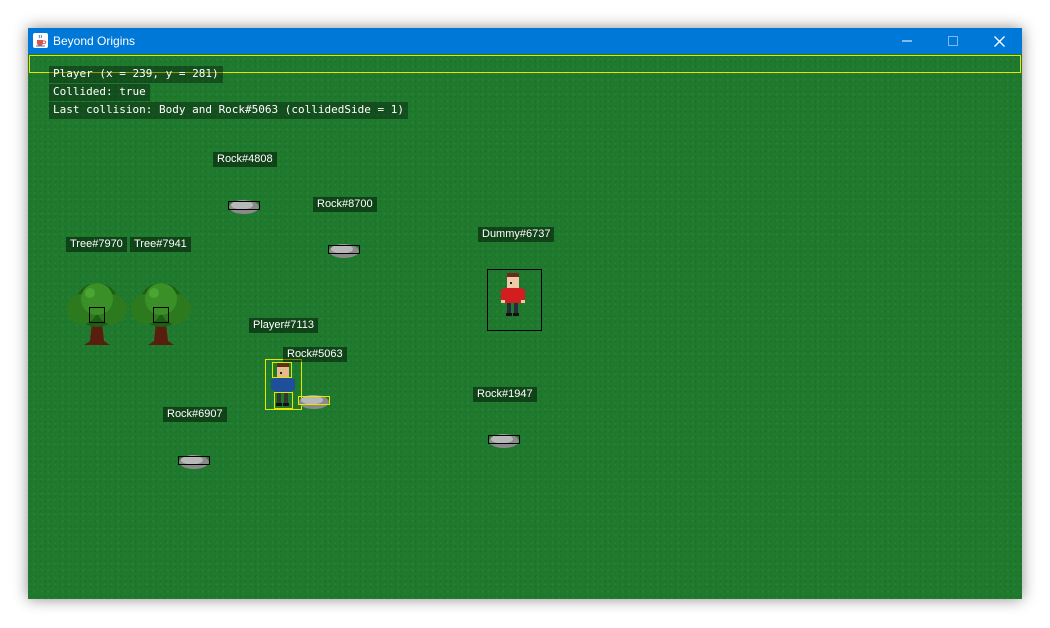 Image resolution: width=1050 pixels, height=628 pixels. I want to click on player-feet-hitbox, so click(283, 400).